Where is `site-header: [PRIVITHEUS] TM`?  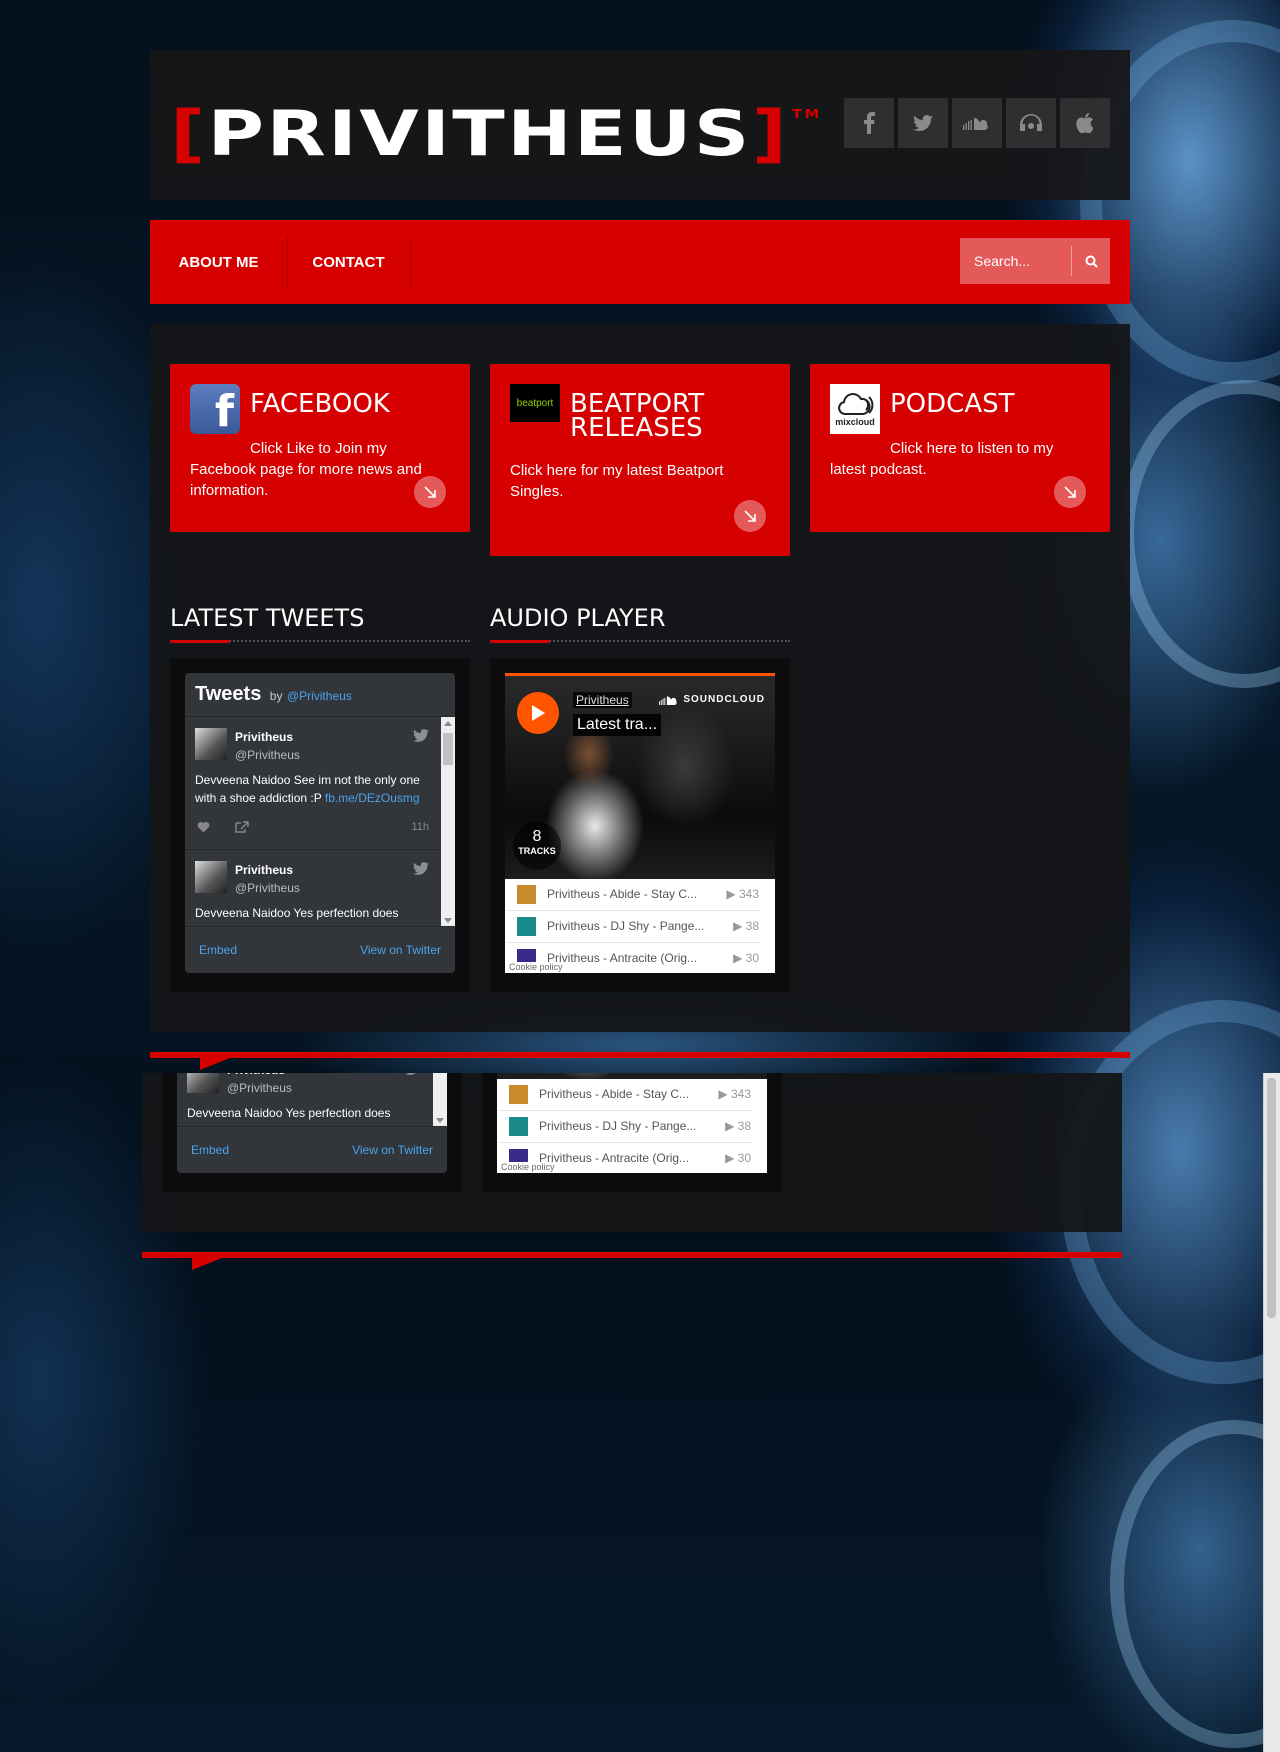 site-header: [PRIVITHEUS] TM is located at coordinates (640, 125).